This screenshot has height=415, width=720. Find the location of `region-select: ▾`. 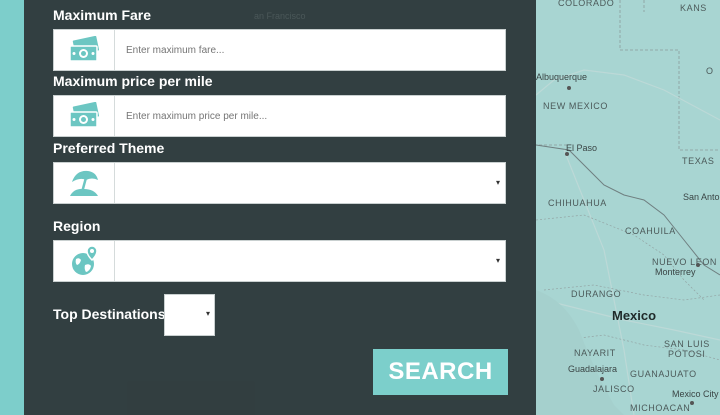

region-select: ▾ is located at coordinates (310, 261).